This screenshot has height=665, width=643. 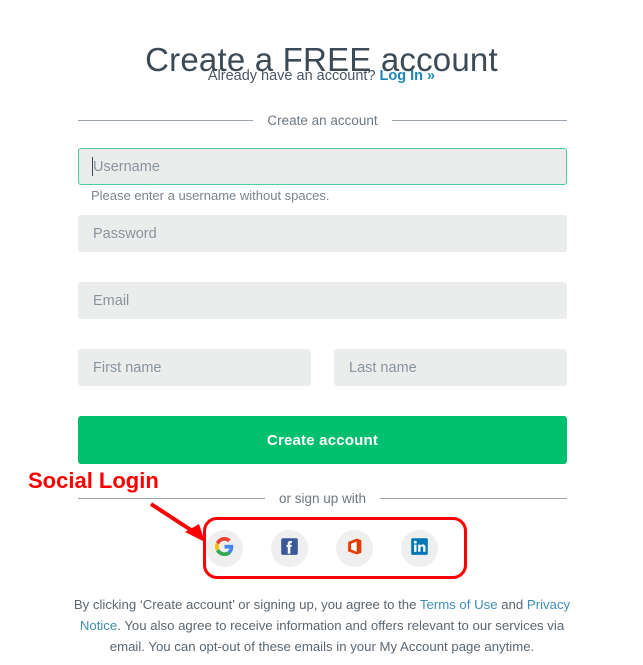 I want to click on last-name-input, so click(x=450, y=367).